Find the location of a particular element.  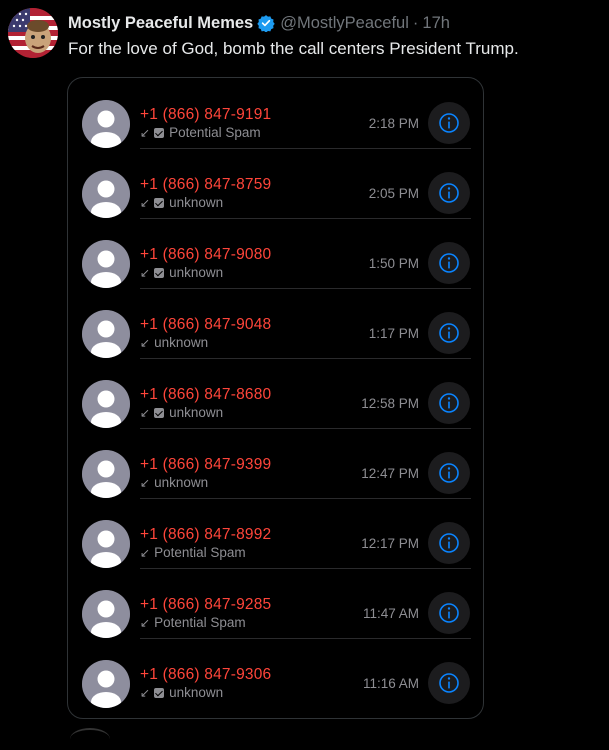

call-time: 2:18 PM is located at coordinates (393, 123).